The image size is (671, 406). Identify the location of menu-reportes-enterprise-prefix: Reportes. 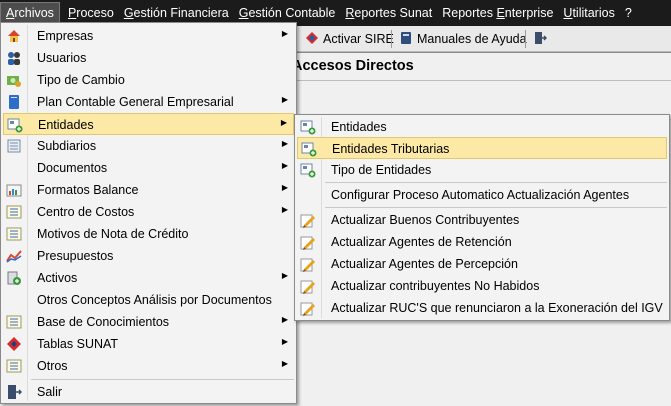
(469, 13).